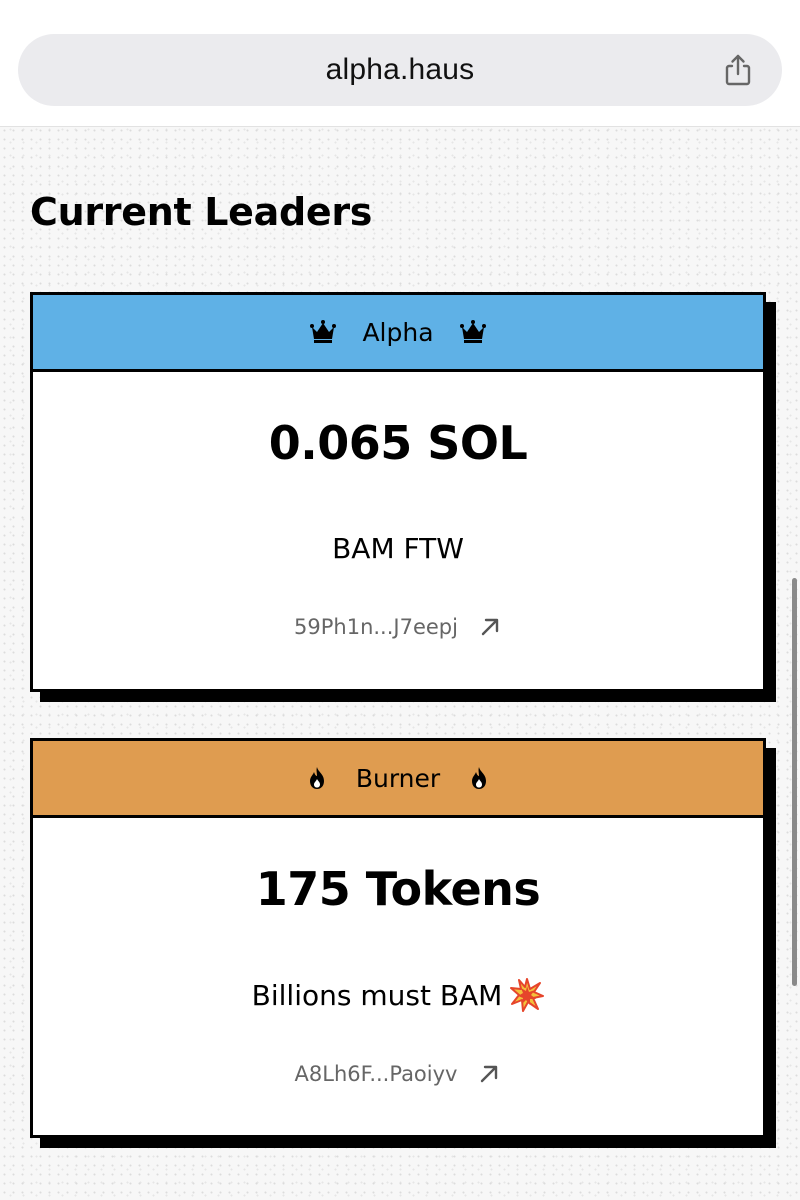 The height and width of the screenshot is (1200, 800). What do you see at coordinates (398, 443) in the screenshot?
I see `leader-value: 0.065 SOL` at bounding box center [398, 443].